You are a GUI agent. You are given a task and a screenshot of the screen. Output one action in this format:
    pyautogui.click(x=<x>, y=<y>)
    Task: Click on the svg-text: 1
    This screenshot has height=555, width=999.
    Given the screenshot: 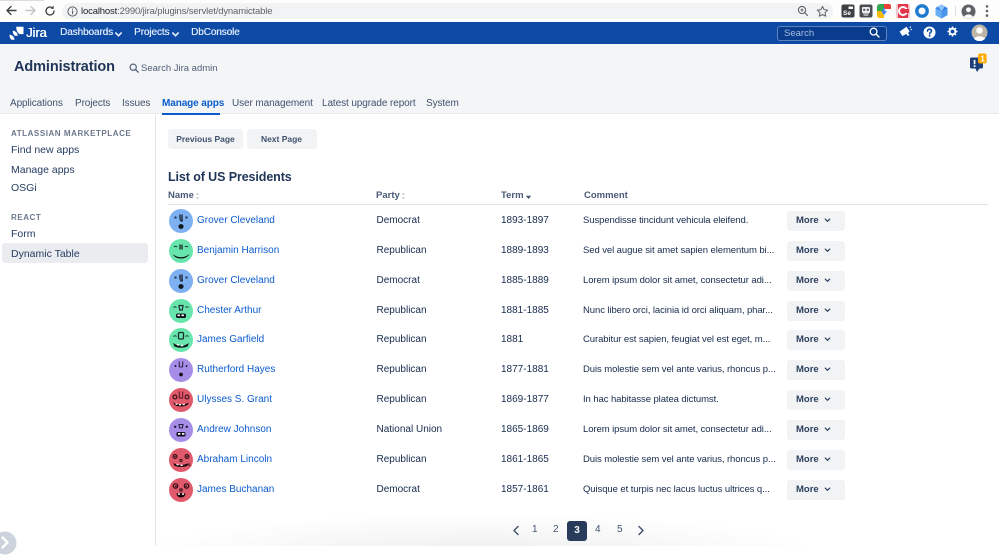 What is the action you would take?
    pyautogui.click(x=982, y=59)
    